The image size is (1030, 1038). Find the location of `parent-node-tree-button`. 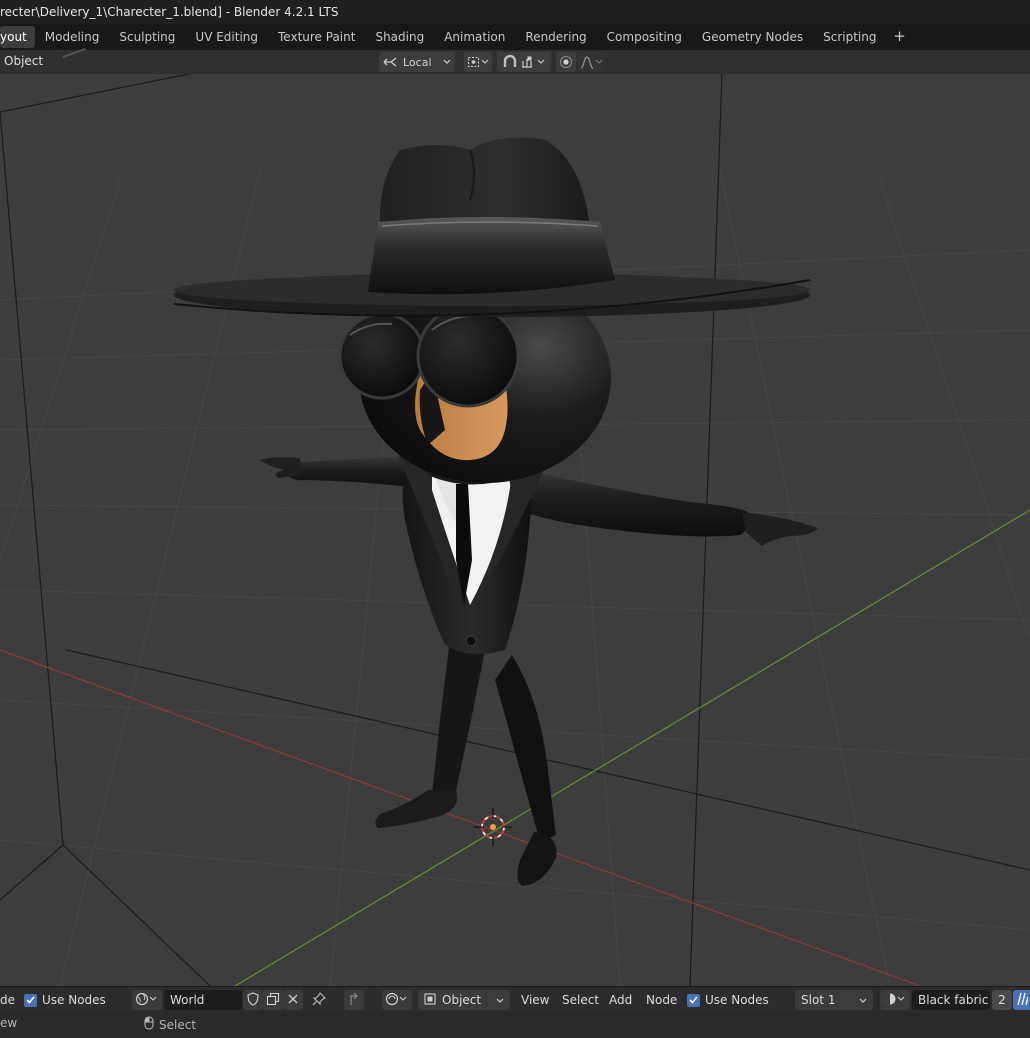

parent-node-tree-button is located at coordinates (354, 1000).